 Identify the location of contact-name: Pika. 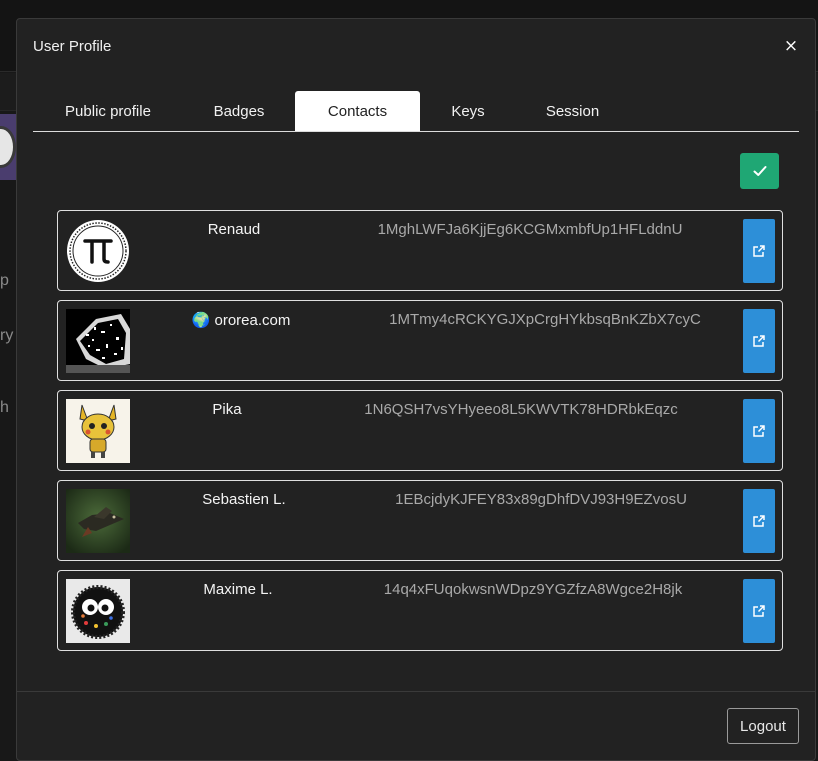
(227, 409).